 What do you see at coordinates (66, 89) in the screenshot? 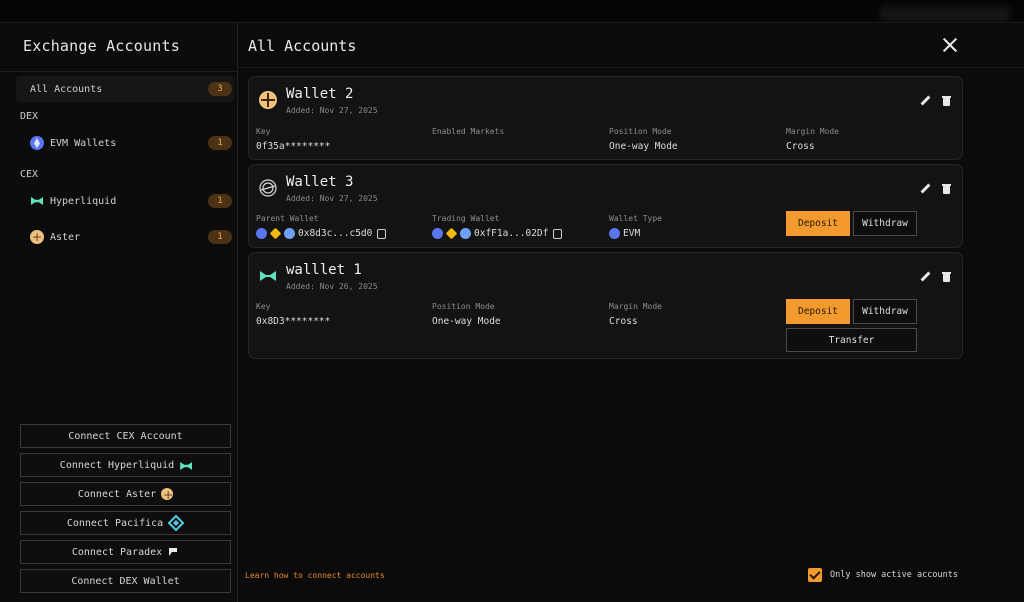
I see `sidebar-item-label: All Accounts` at bounding box center [66, 89].